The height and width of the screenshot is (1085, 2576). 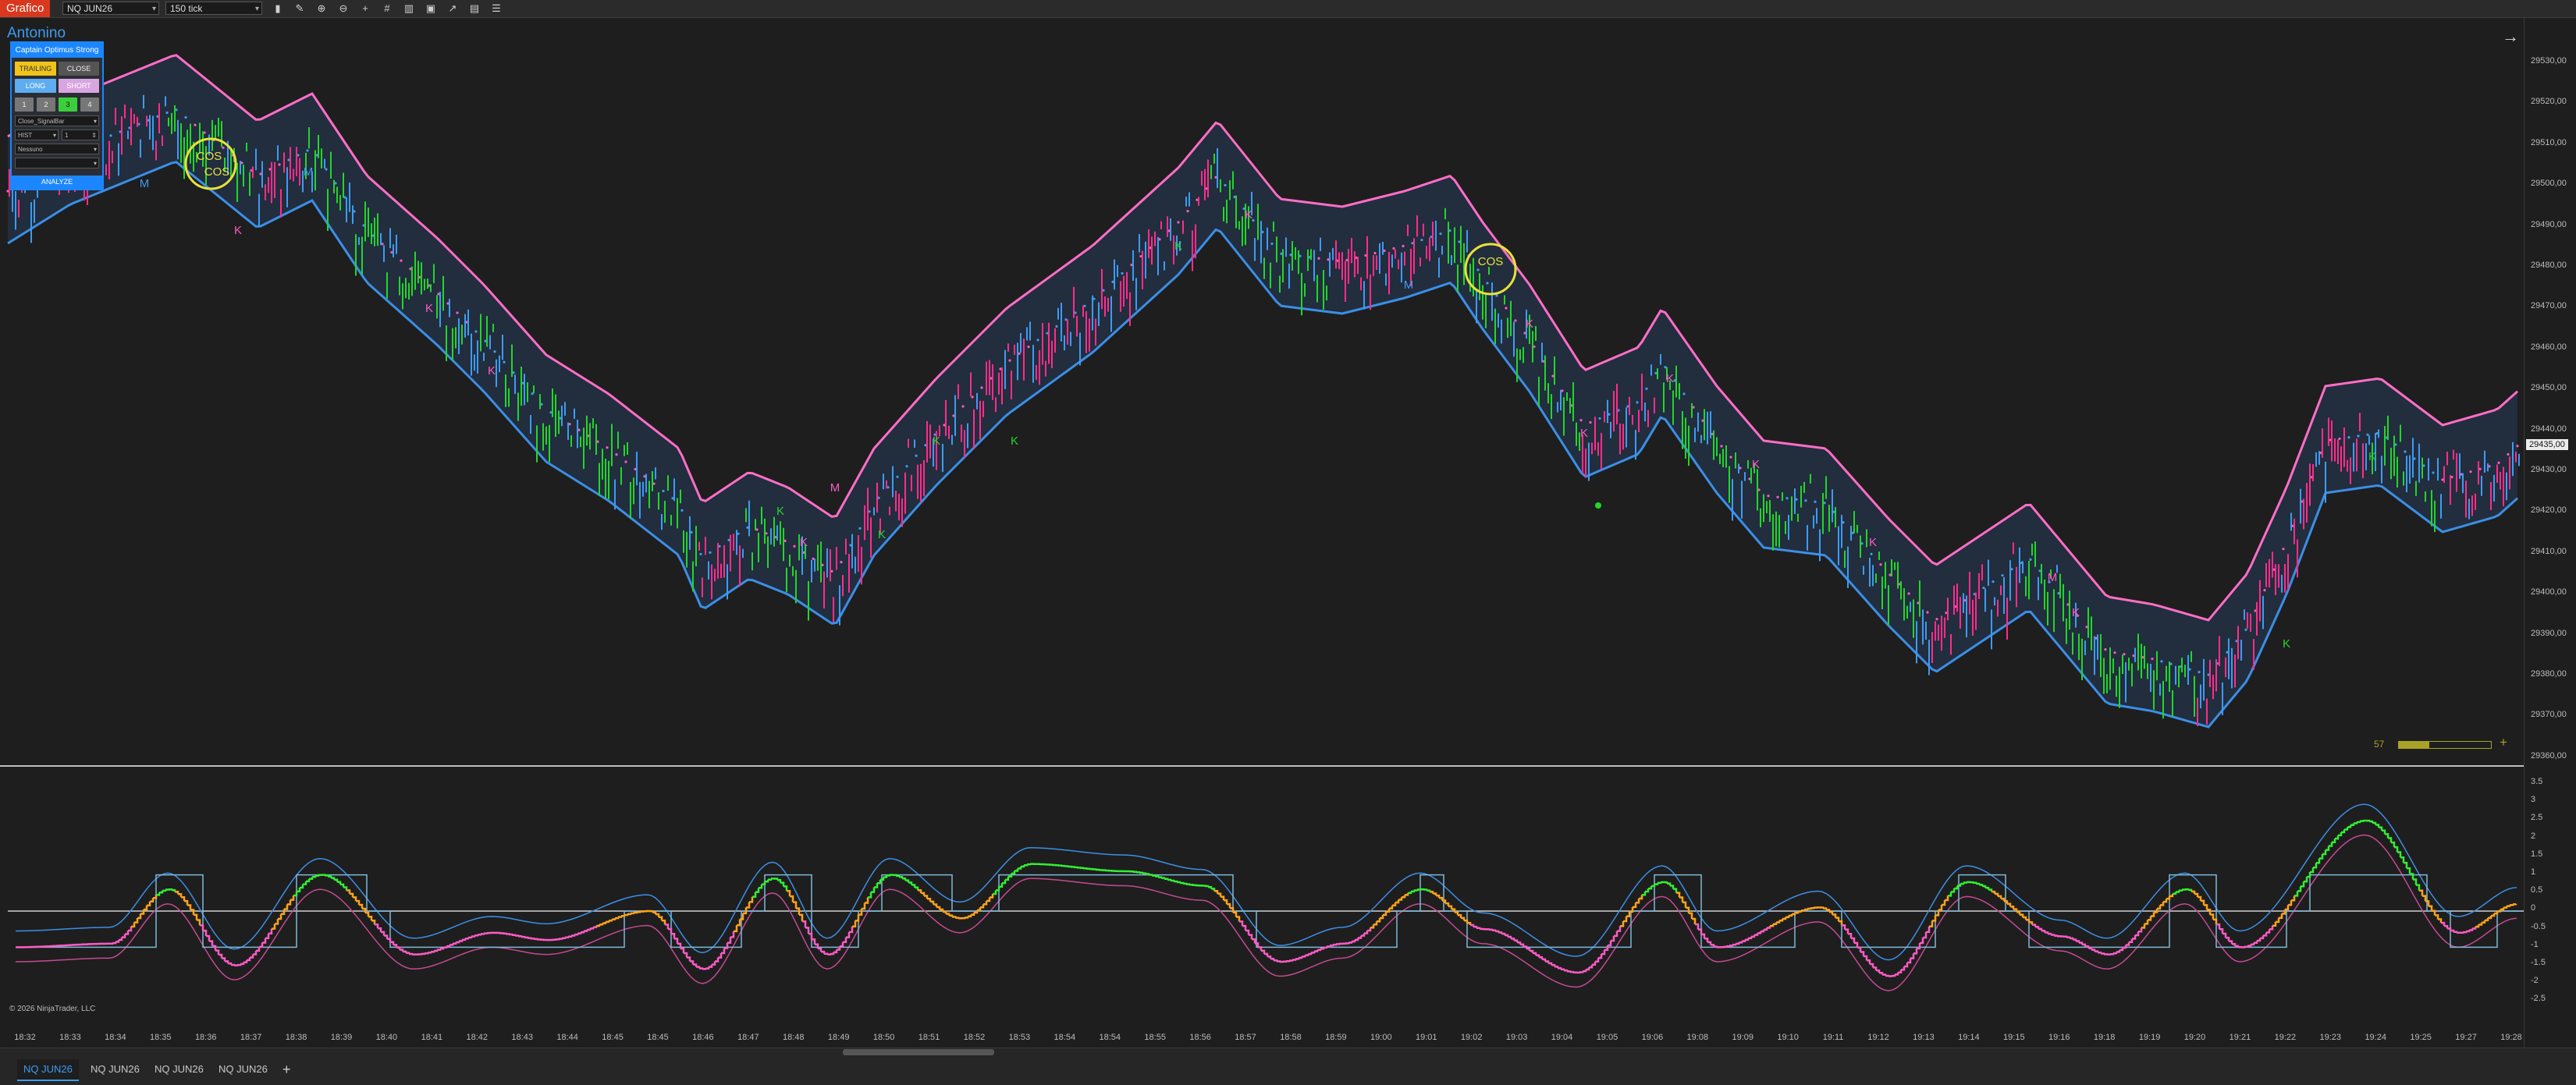 I want to click on time-tick-label: 18:56, so click(x=1200, y=1037).